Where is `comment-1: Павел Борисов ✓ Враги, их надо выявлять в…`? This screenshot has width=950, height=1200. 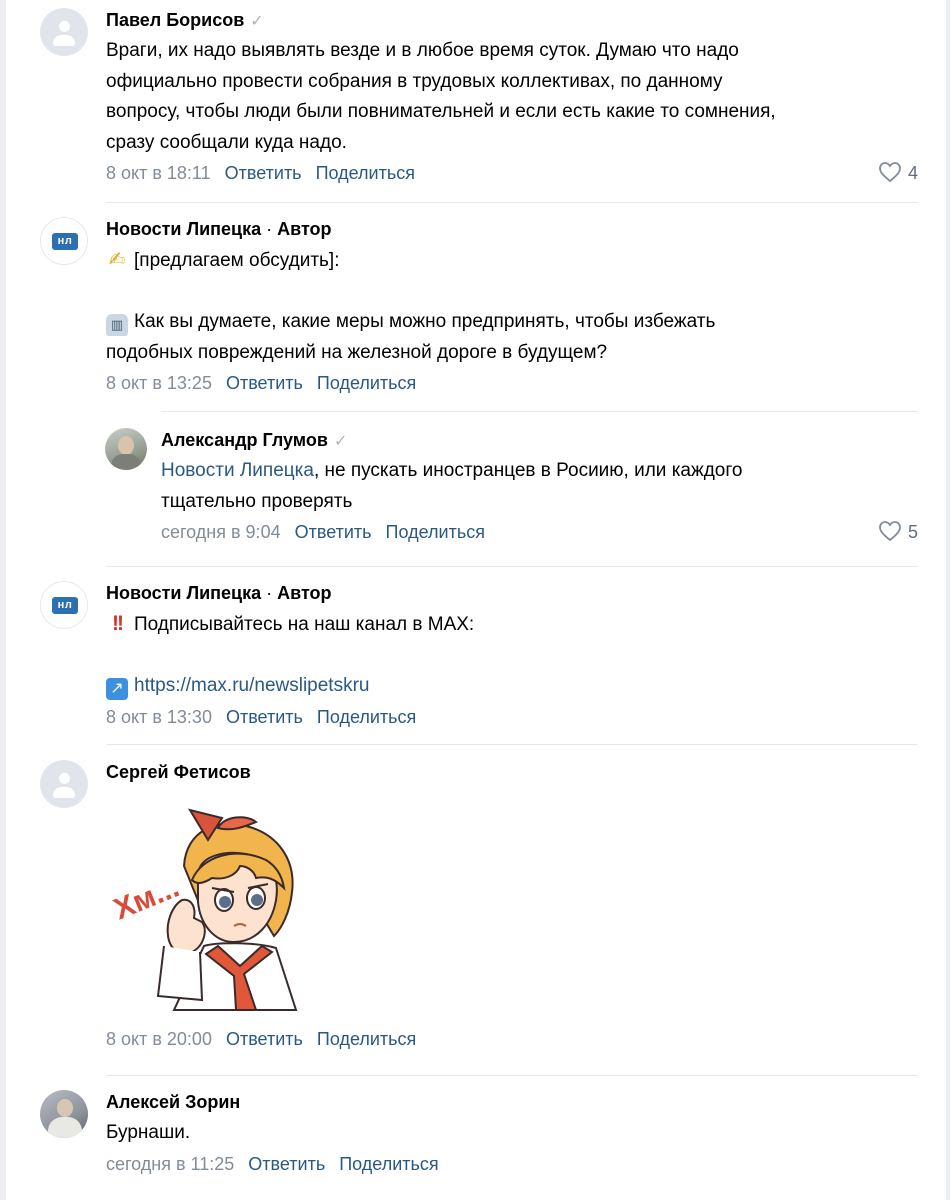 comment-1: Павел Борисов ✓ Враги, их надо выявлять в… is located at coordinates (479, 97).